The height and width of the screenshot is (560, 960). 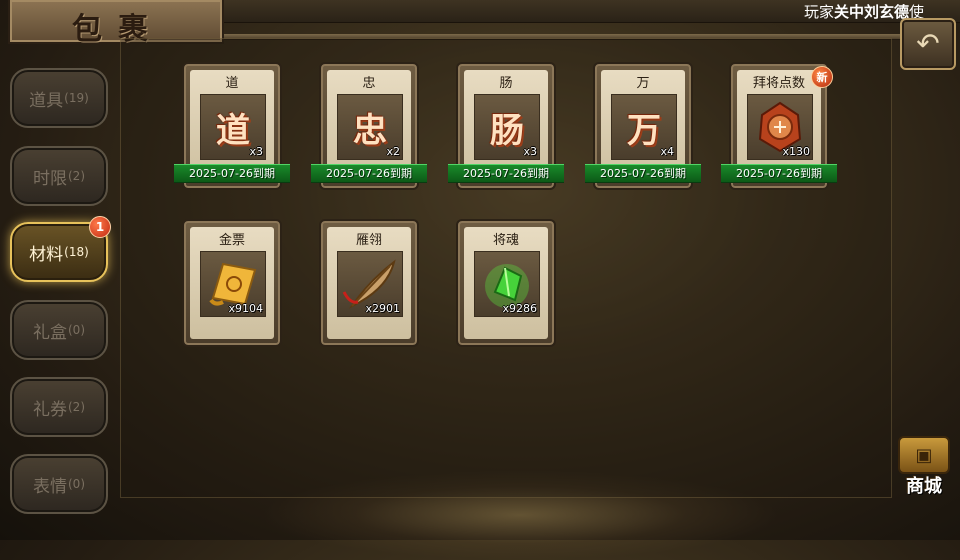 I want to click on item-name: 将魂, so click(x=505, y=240).